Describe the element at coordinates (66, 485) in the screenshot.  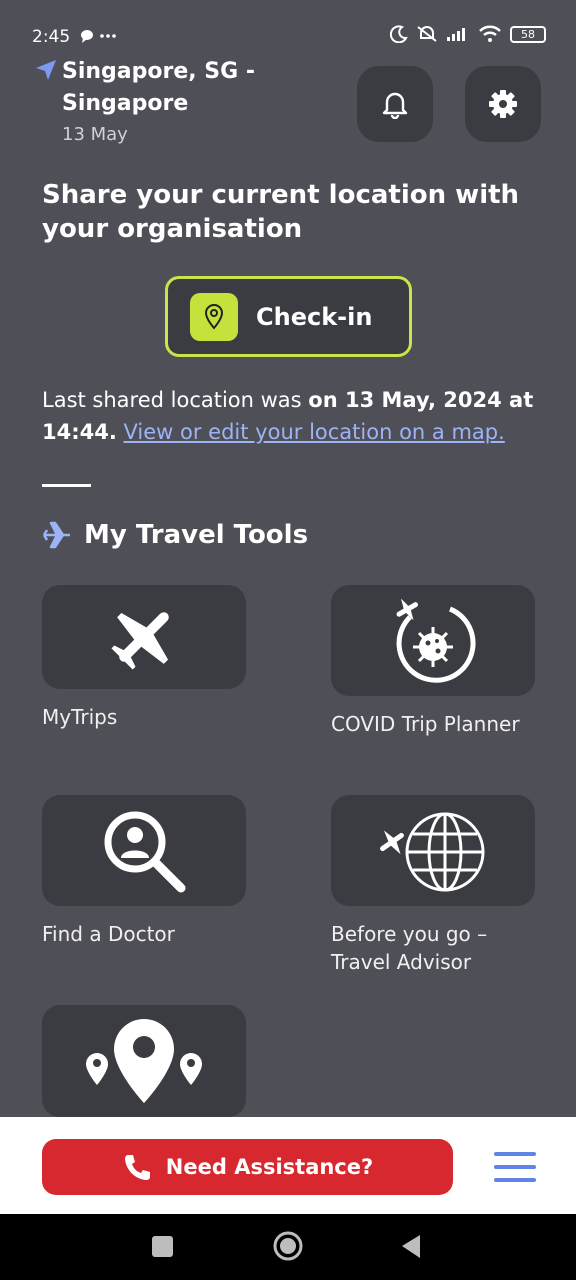
I see `section-divider` at that location.